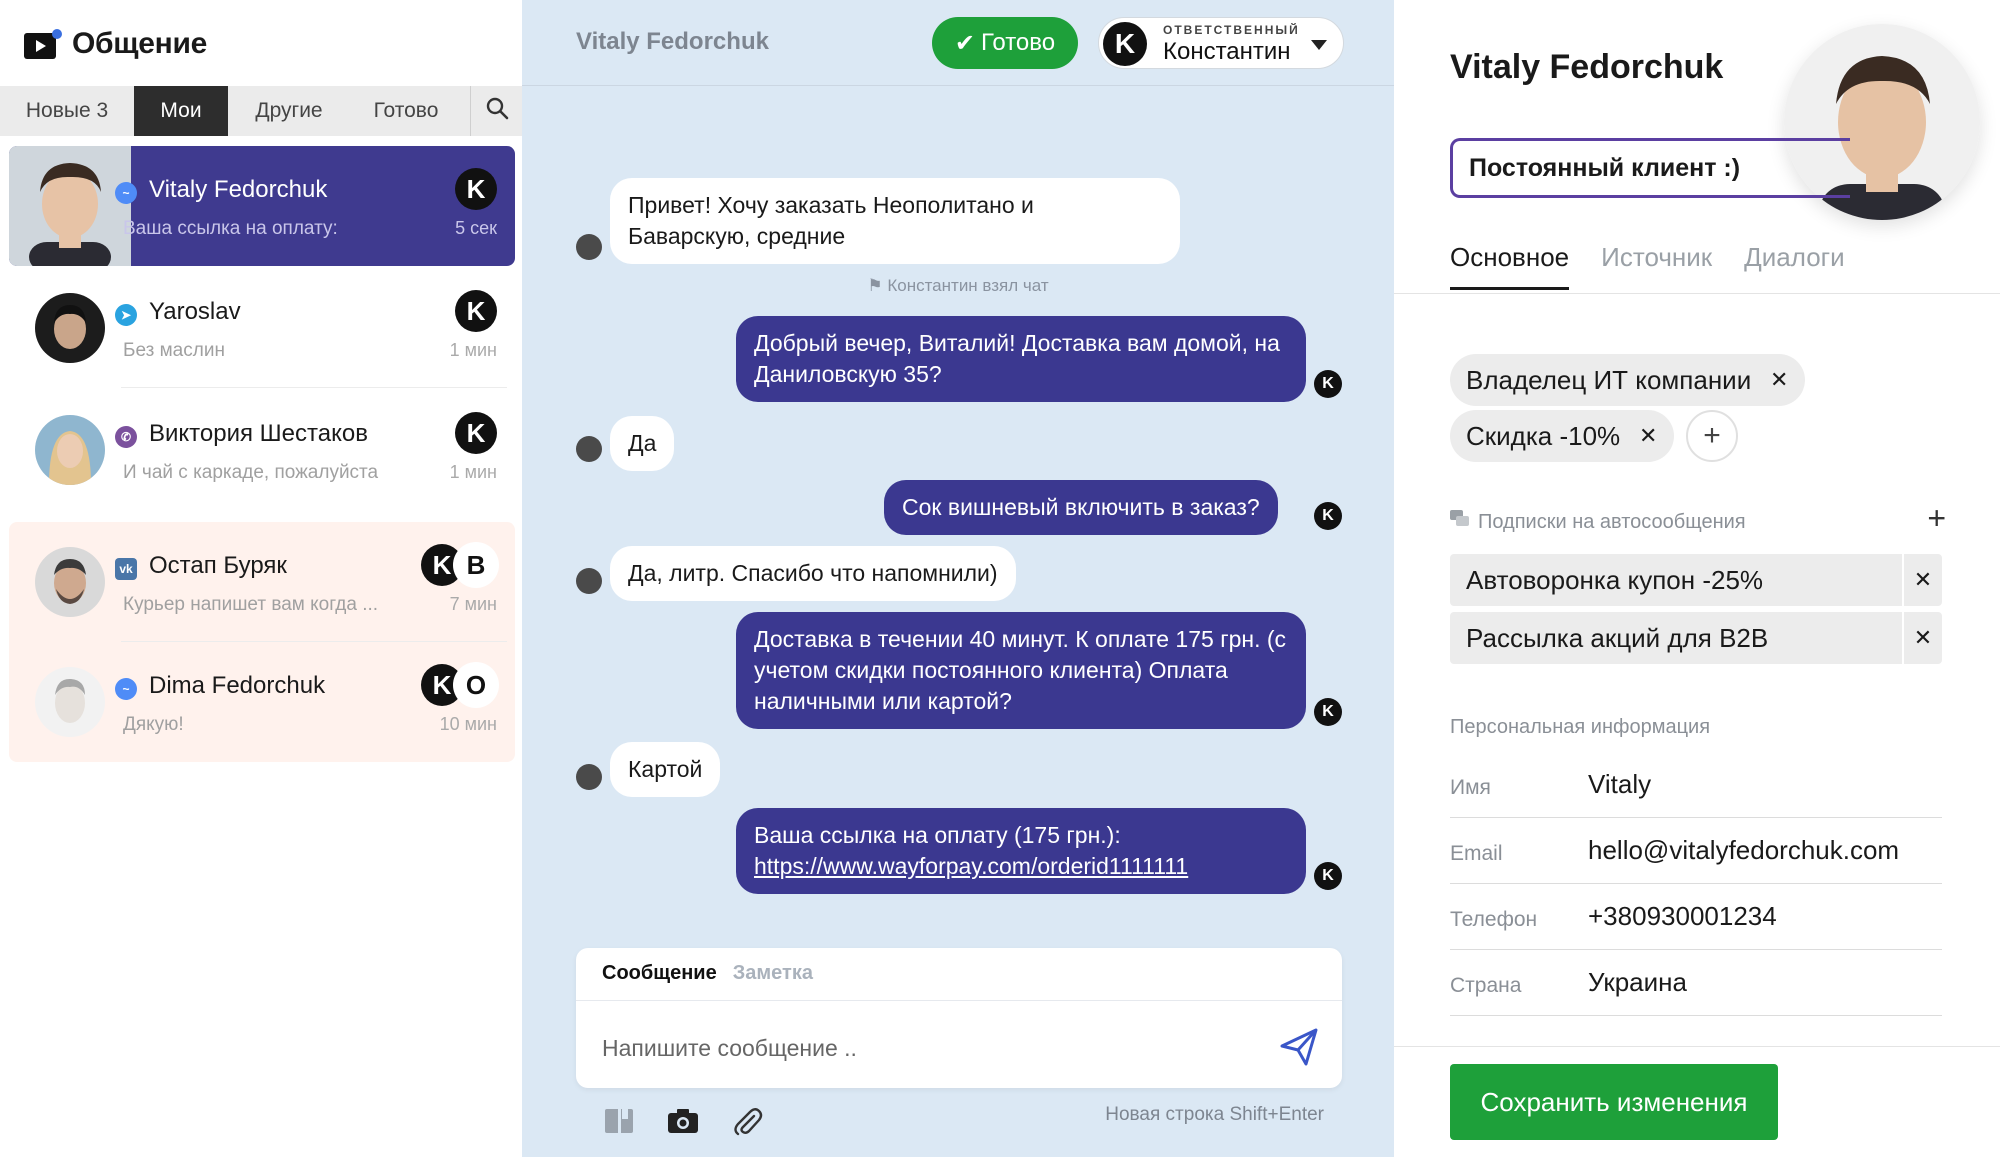  Describe the element at coordinates (126, 689) in the screenshot. I see `messenger-icon: ~` at that location.